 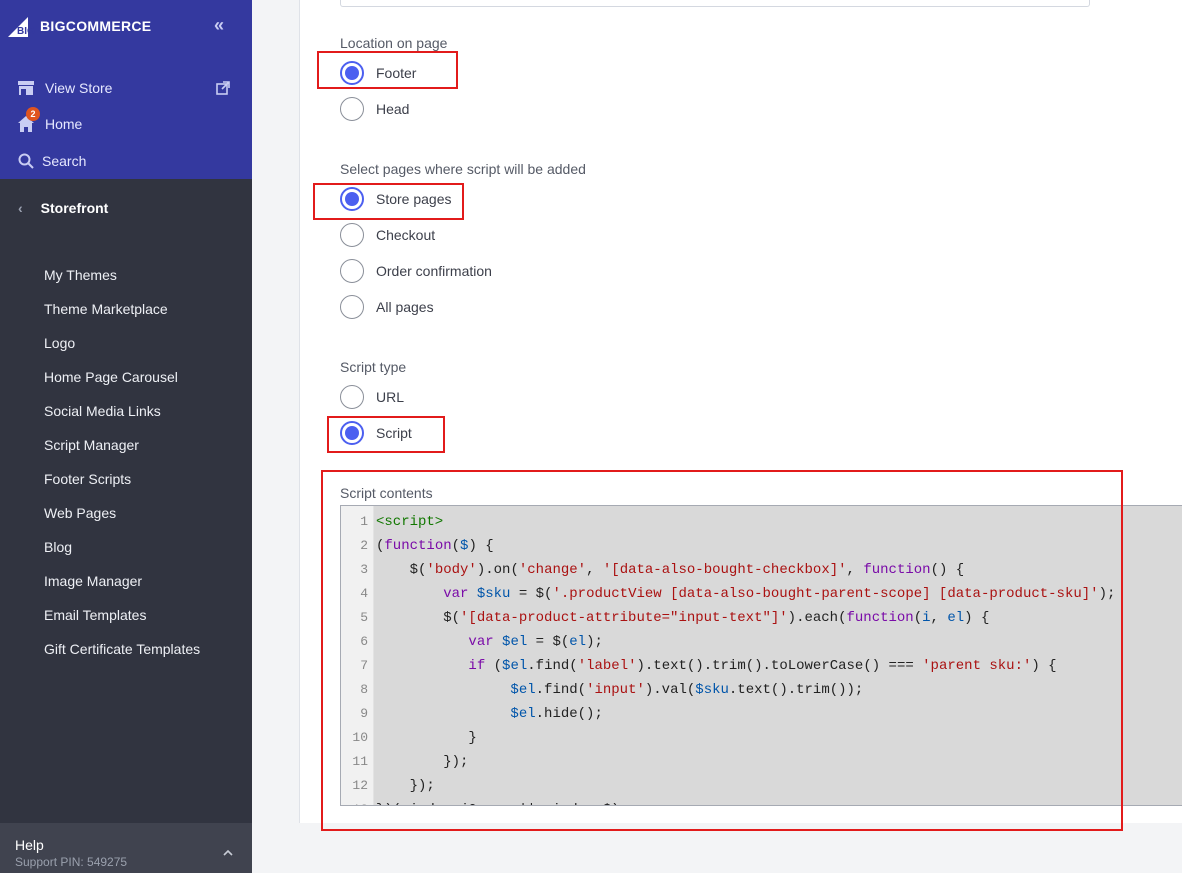 What do you see at coordinates (374, 109) in the screenshot?
I see `radio-head: Head` at bounding box center [374, 109].